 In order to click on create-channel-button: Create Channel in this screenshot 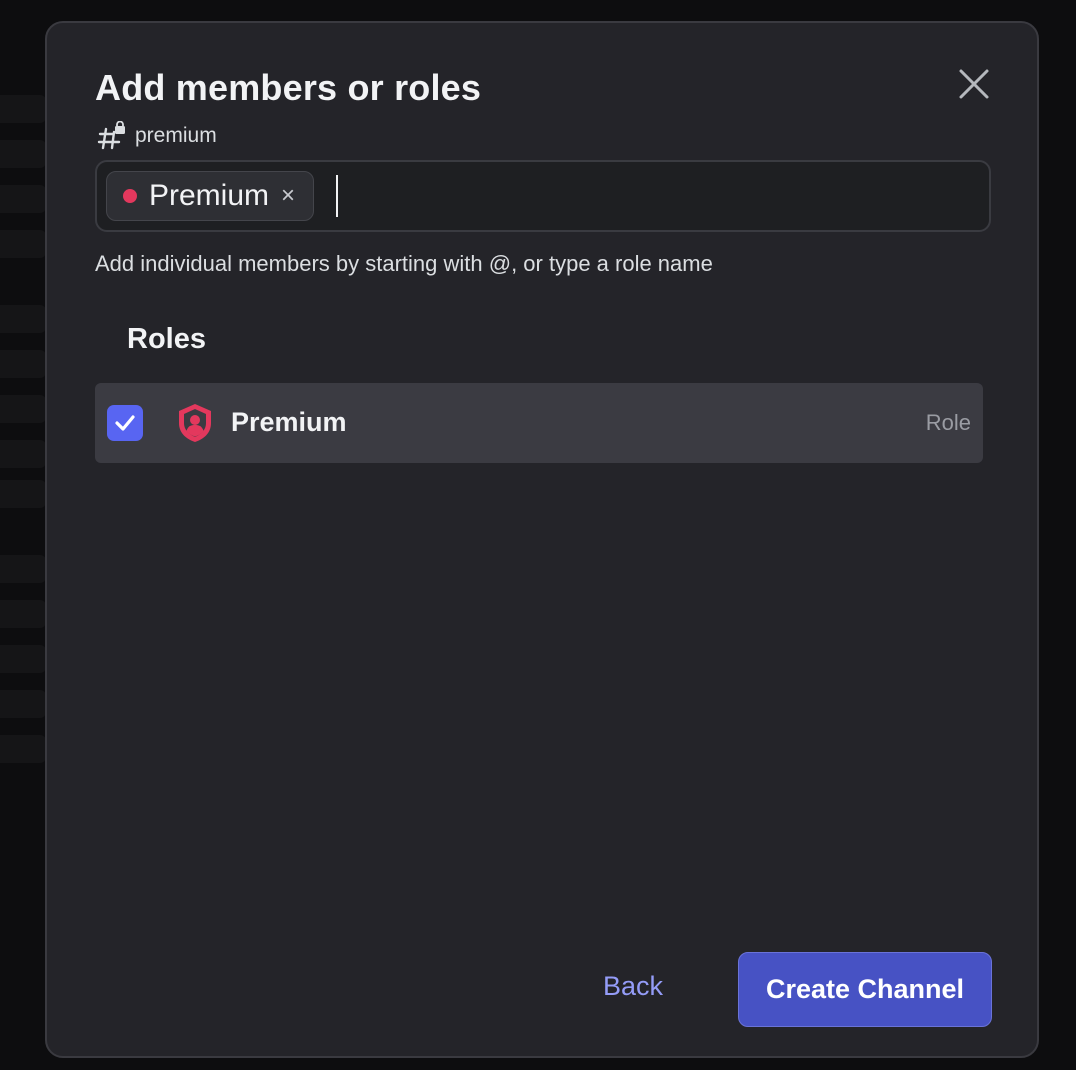, I will do `click(865, 989)`.